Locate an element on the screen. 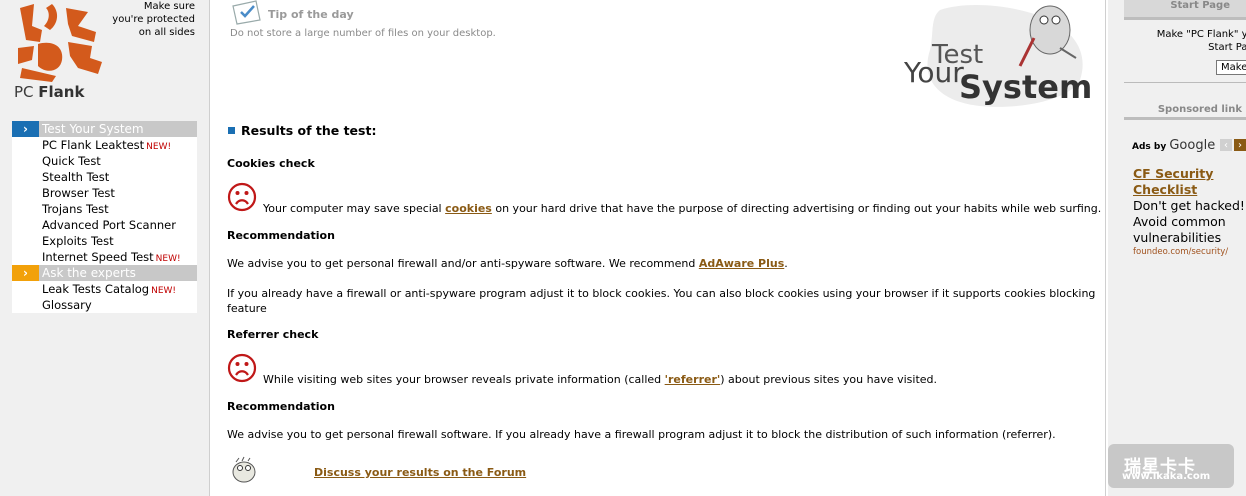 The width and height of the screenshot is (1246, 496). nav-section-test-your-system: › Test Your System is located at coordinates (104, 129).